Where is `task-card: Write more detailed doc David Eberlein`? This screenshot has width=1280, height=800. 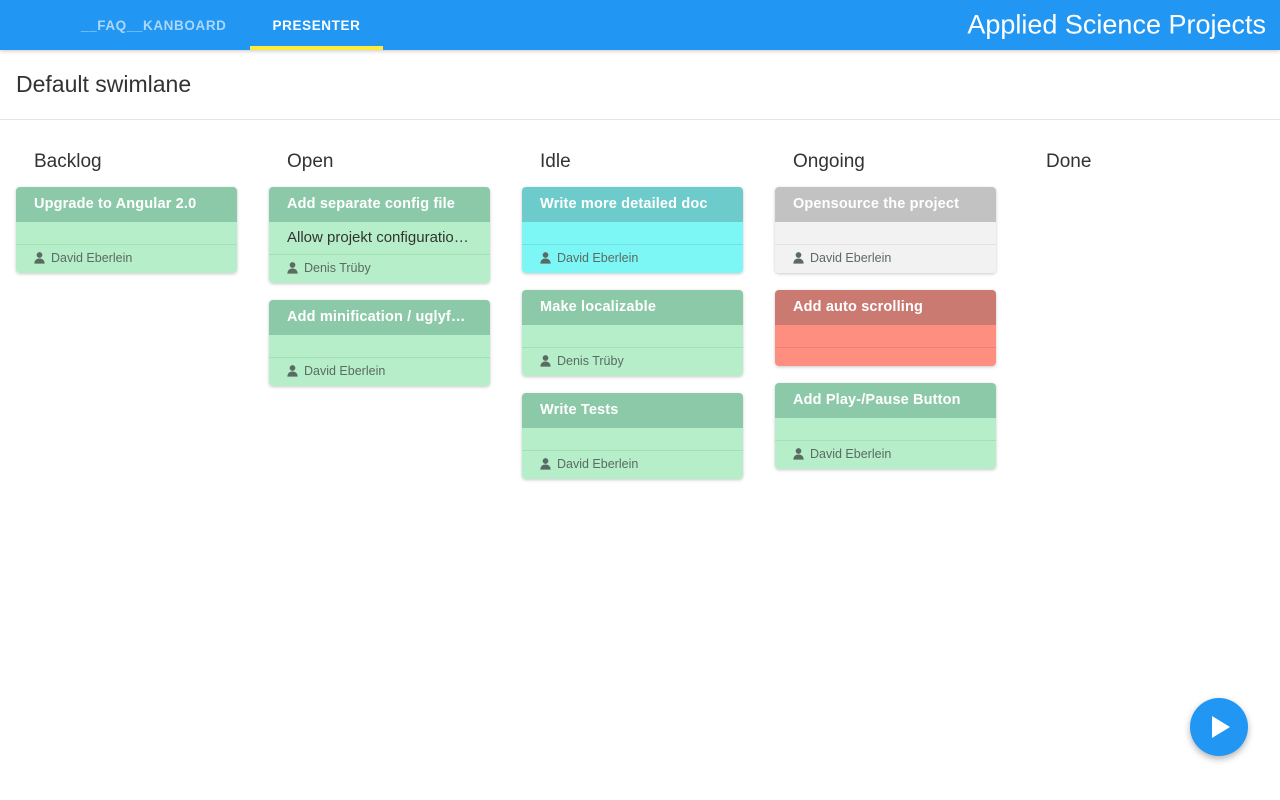
task-card: Write more detailed doc David Eberlein is located at coordinates (632, 230).